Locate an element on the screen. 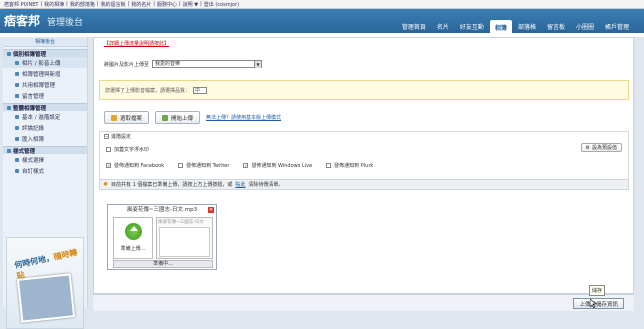 Image resolution: width=644 pixels, height=329 pixels. save-bar: 上傳並儲存資訊 is located at coordinates (363, 302).